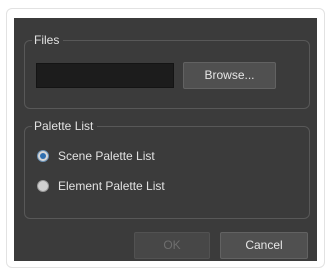 The height and width of the screenshot is (275, 333). What do you see at coordinates (43, 186) in the screenshot?
I see `element-palette-list-radio` at bounding box center [43, 186].